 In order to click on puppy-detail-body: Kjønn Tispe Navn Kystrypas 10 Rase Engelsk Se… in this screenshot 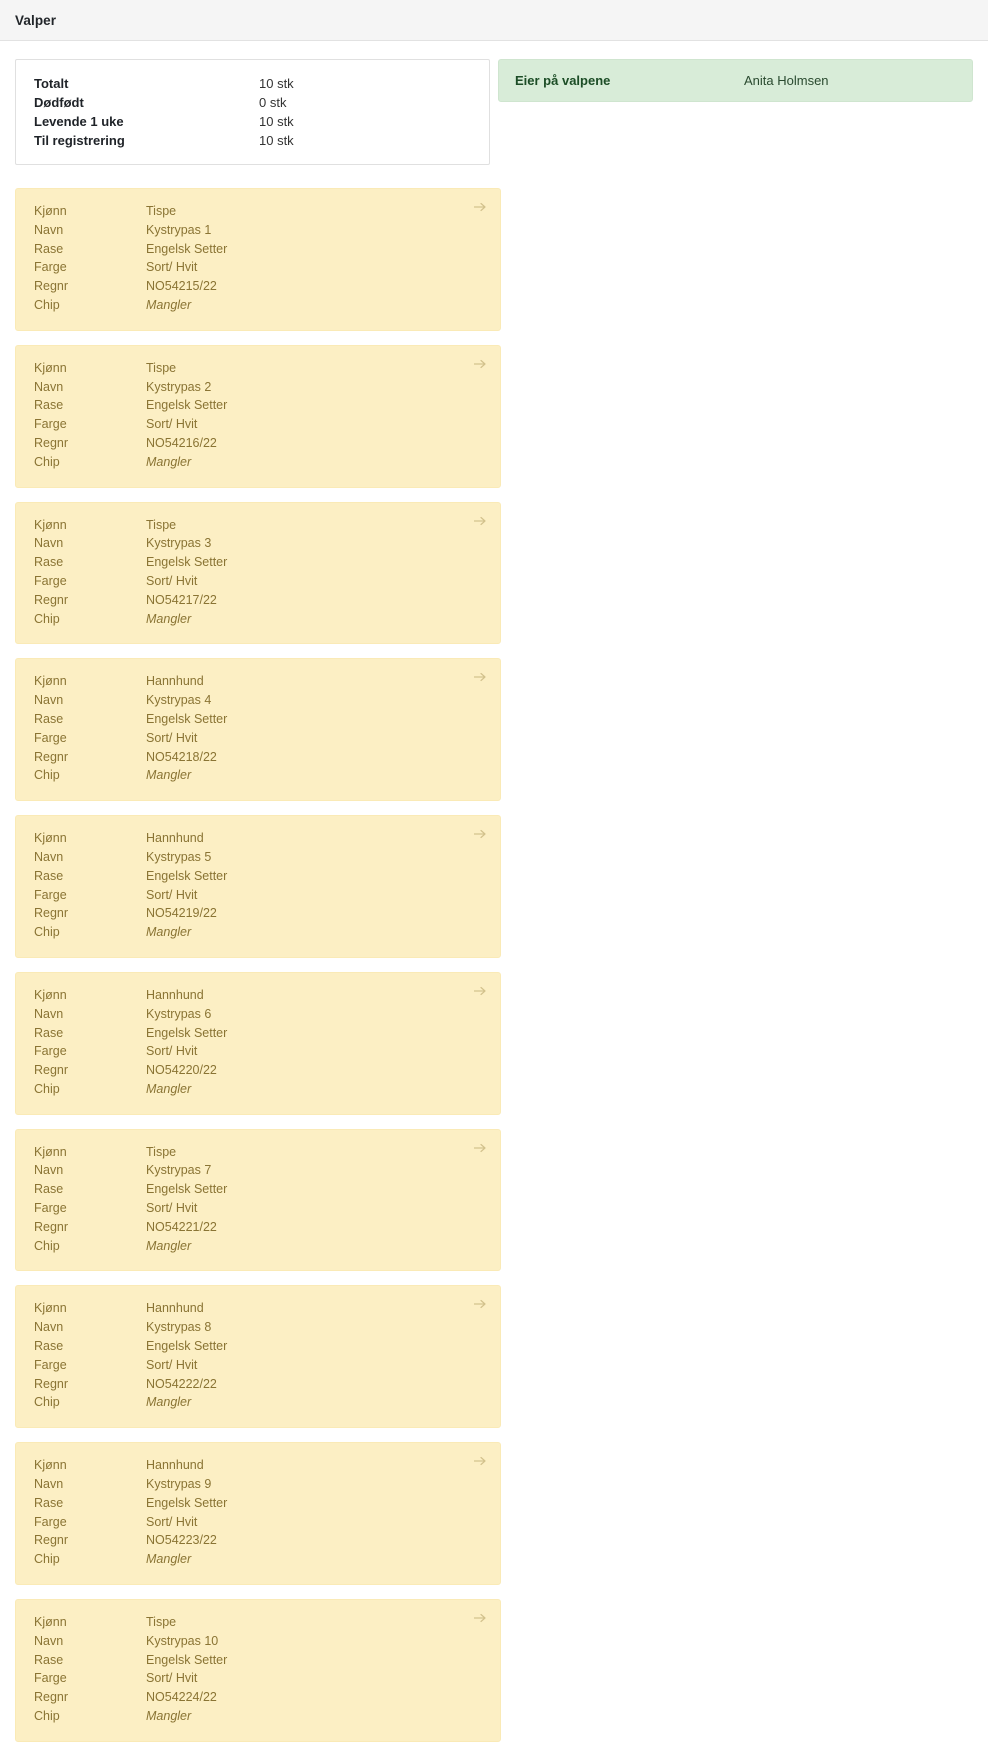, I will do `click(130, 1669)`.